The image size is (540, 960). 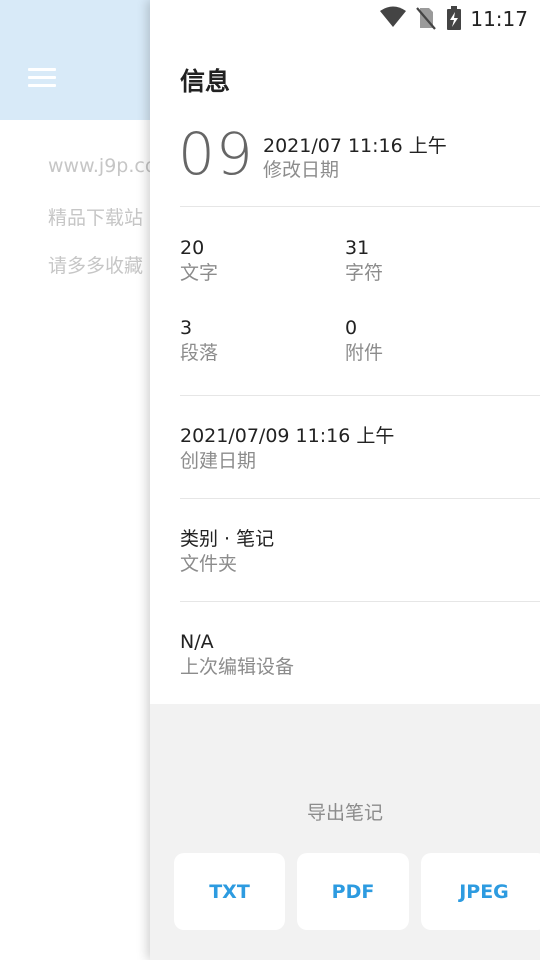 What do you see at coordinates (480, 891) in the screenshot?
I see `export-jpeg-button: JPEG` at bounding box center [480, 891].